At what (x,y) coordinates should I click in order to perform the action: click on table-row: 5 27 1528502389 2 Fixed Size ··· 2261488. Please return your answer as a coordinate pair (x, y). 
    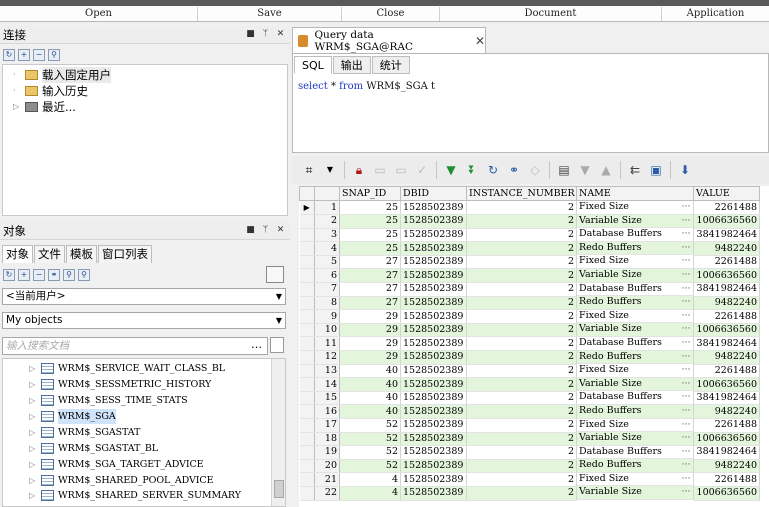
    Looking at the image, I should click on (529, 262).